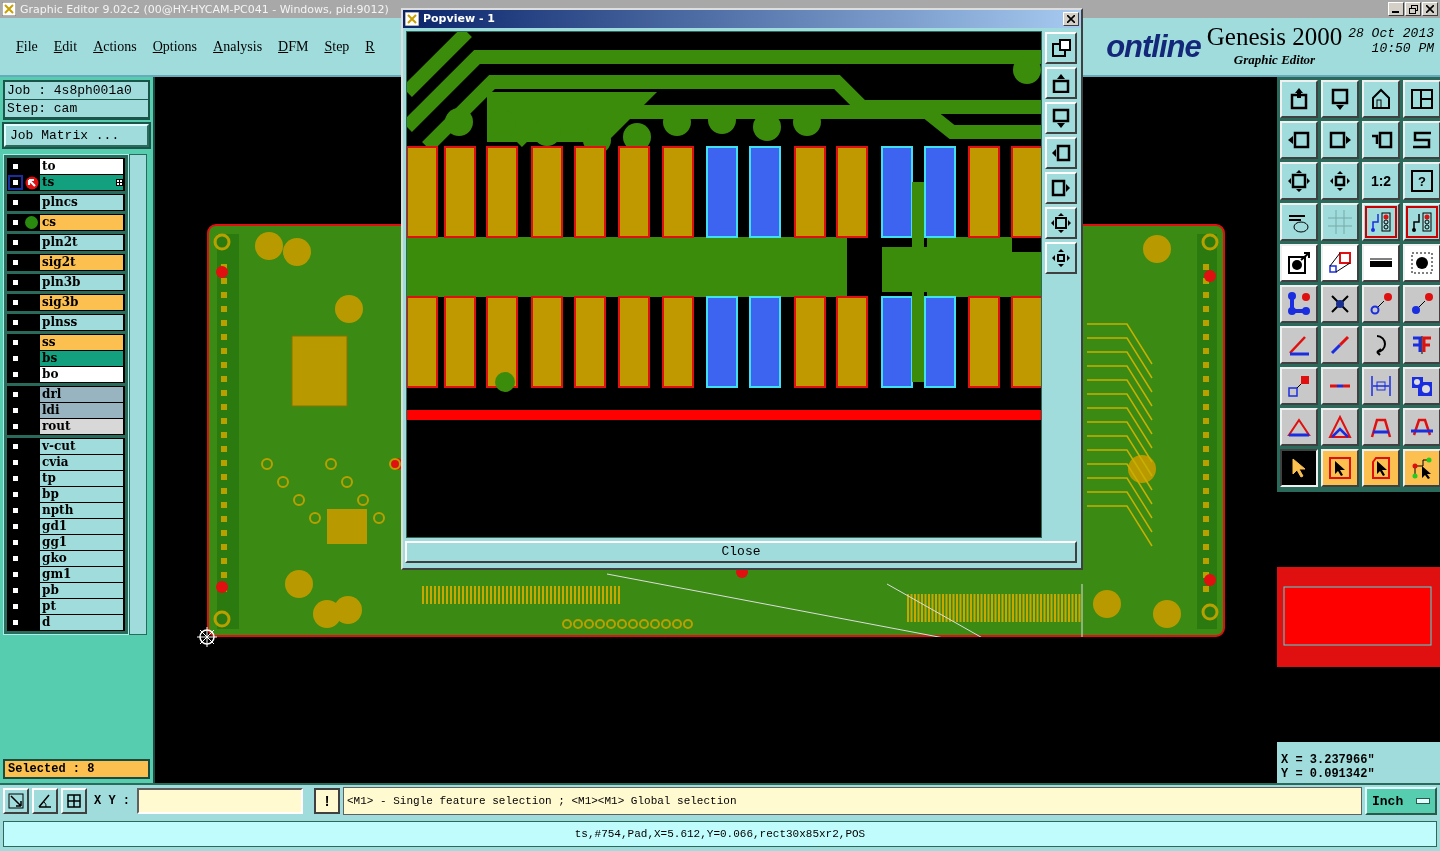 The height and width of the screenshot is (851, 1440). What do you see at coordinates (1340, 99) in the screenshot?
I see `box-down-arrow-button` at bounding box center [1340, 99].